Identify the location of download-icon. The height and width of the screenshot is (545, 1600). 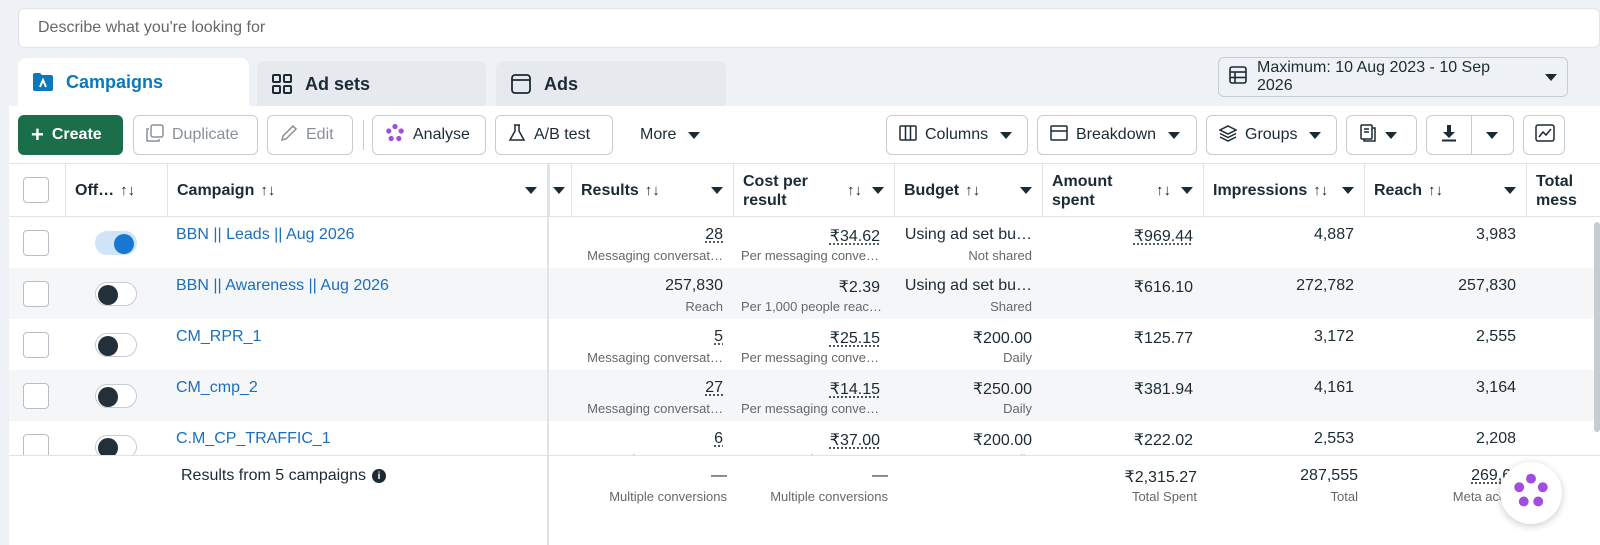
(1449, 135).